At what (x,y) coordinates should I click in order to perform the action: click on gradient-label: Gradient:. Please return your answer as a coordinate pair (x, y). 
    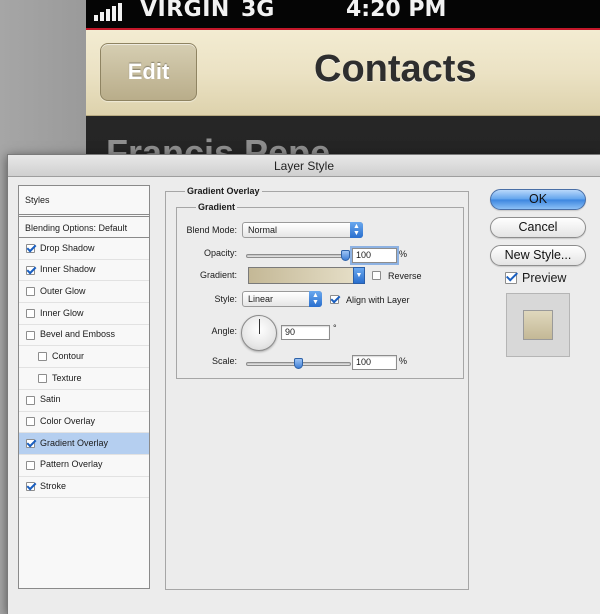
    Looking at the image, I should click on (218, 275).